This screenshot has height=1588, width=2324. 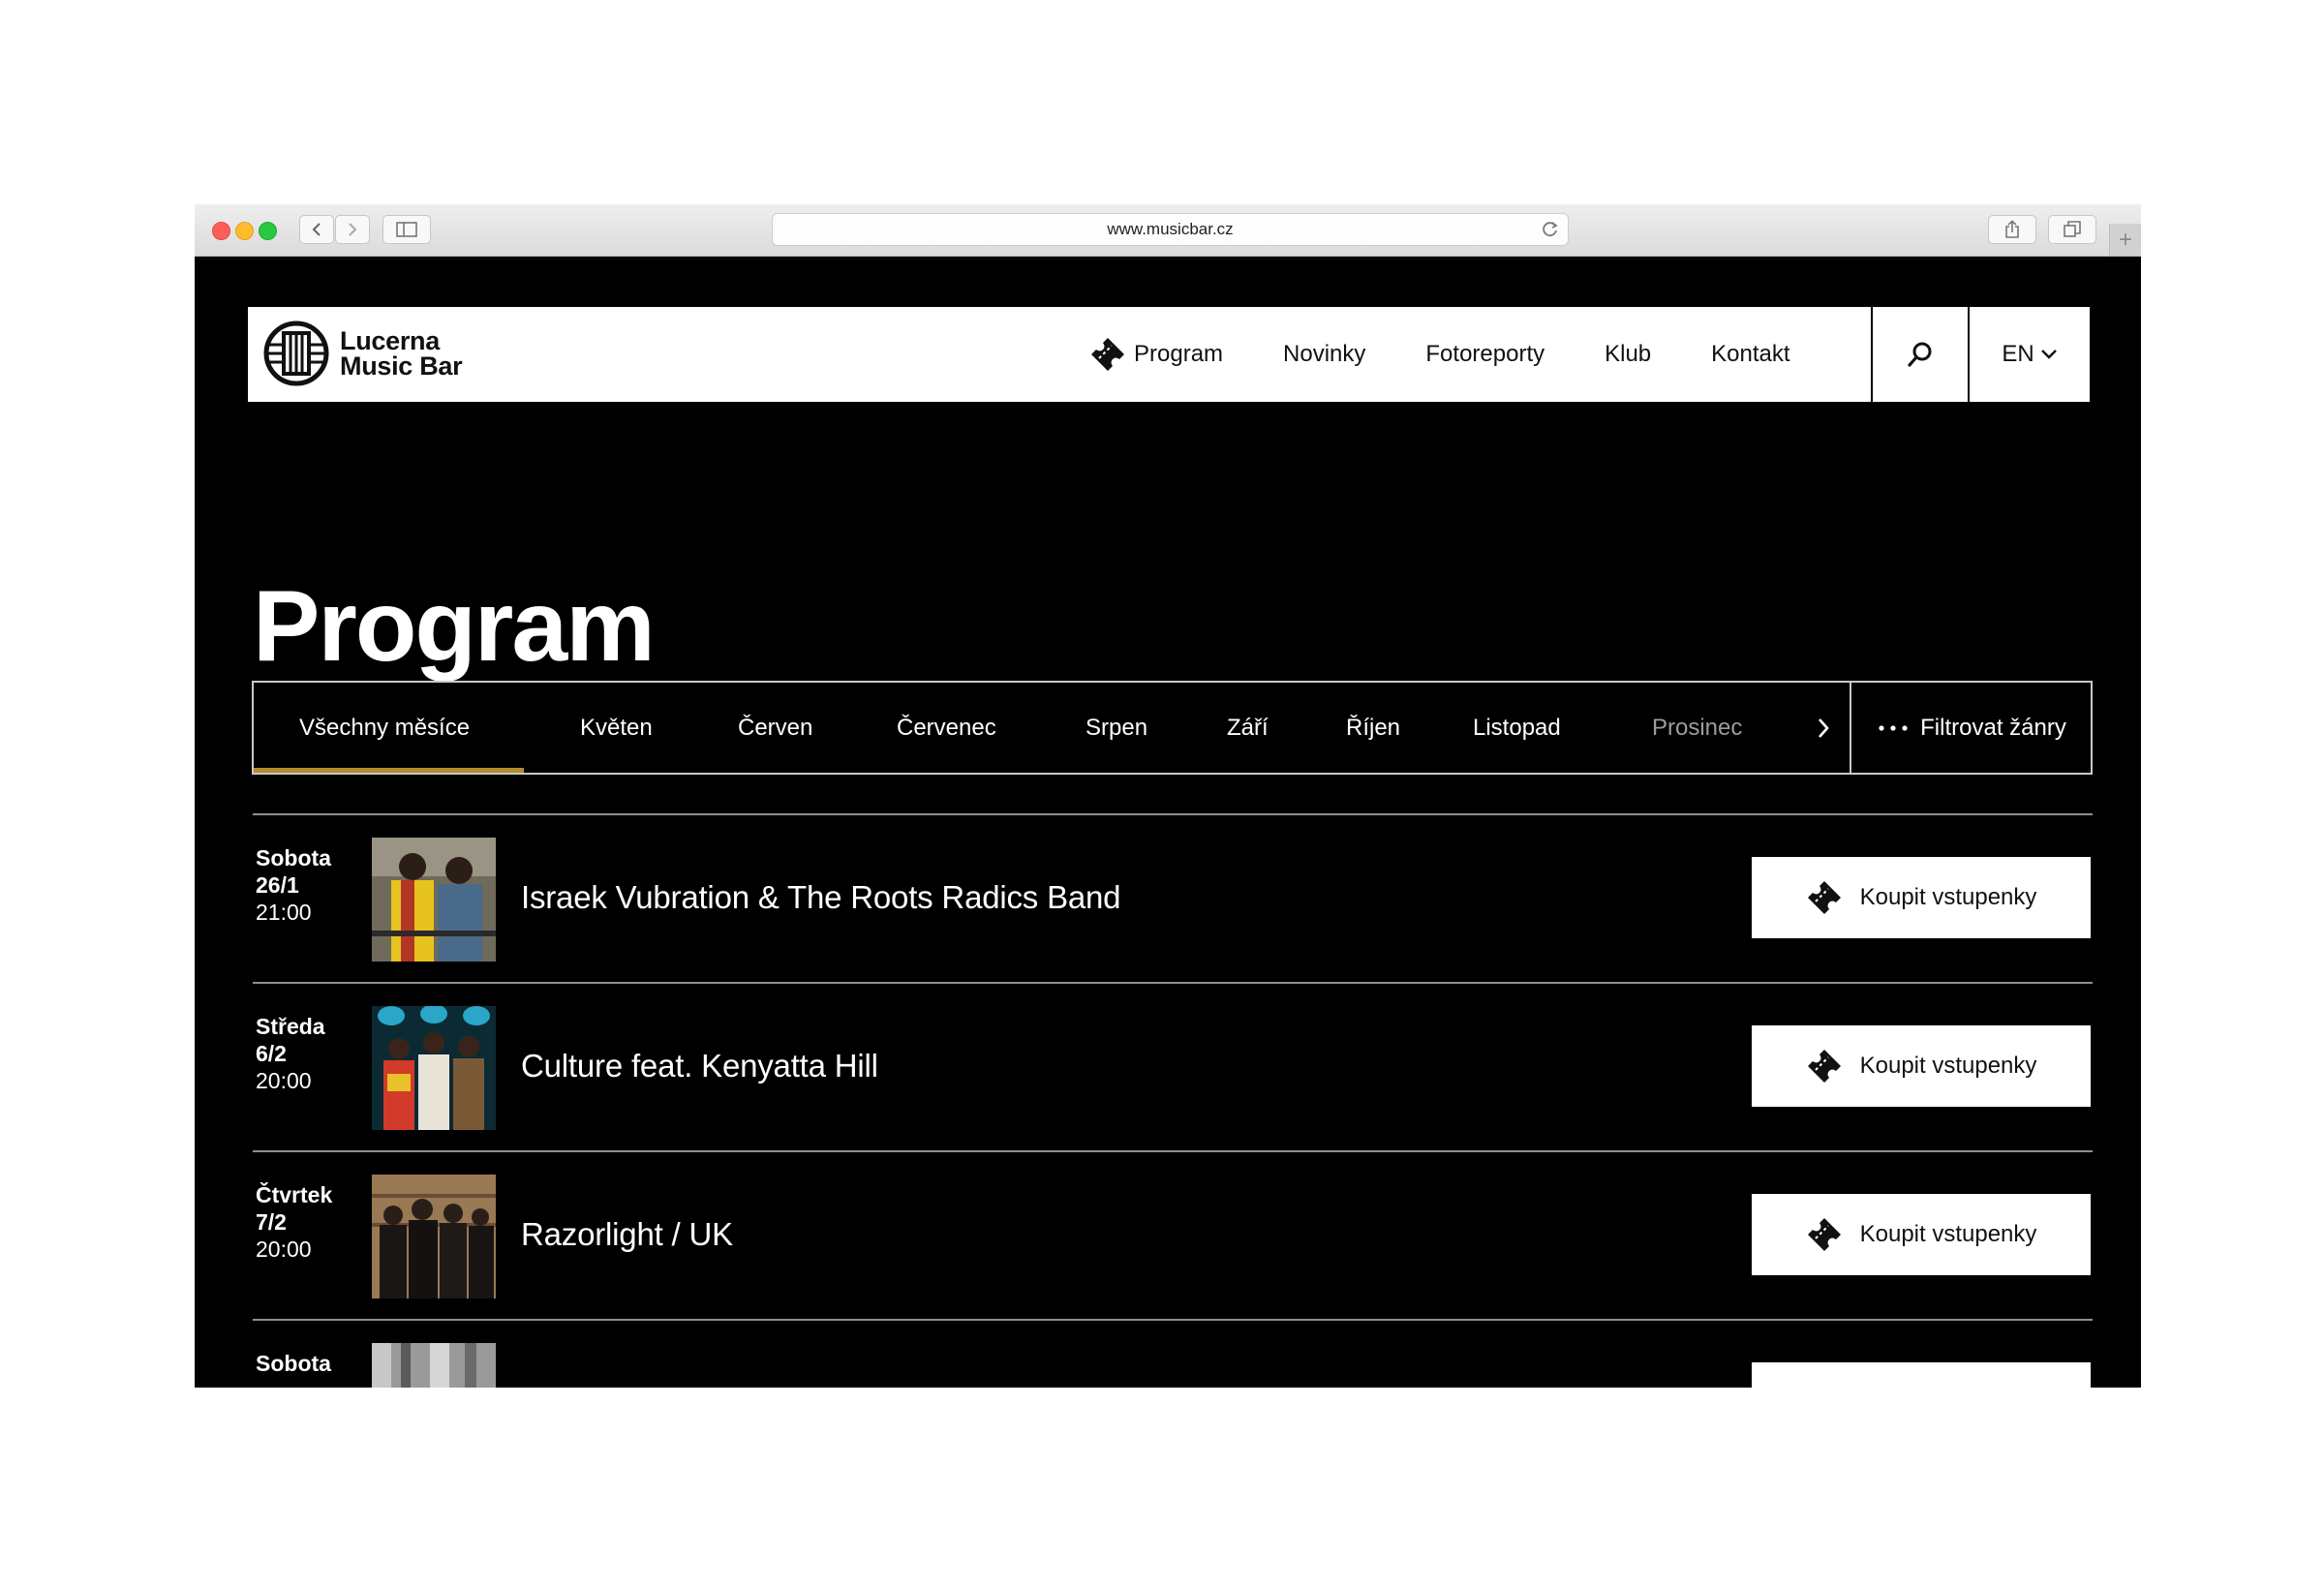 I want to click on month-tab-listopad: Listopad, so click(x=1517, y=728).